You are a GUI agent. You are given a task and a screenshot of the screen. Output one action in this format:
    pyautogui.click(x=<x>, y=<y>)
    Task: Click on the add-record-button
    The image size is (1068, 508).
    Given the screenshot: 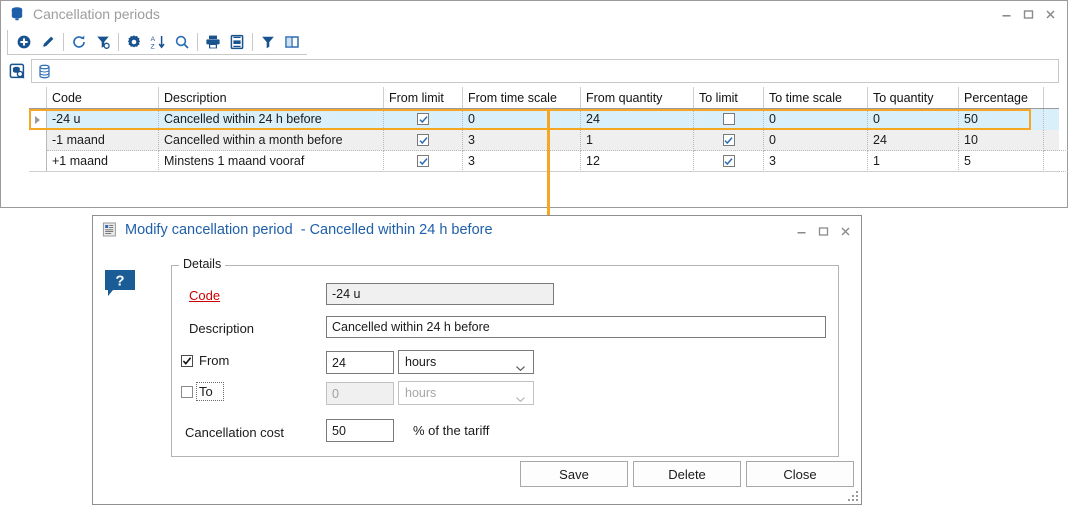 What is the action you would take?
    pyautogui.click(x=24, y=42)
    